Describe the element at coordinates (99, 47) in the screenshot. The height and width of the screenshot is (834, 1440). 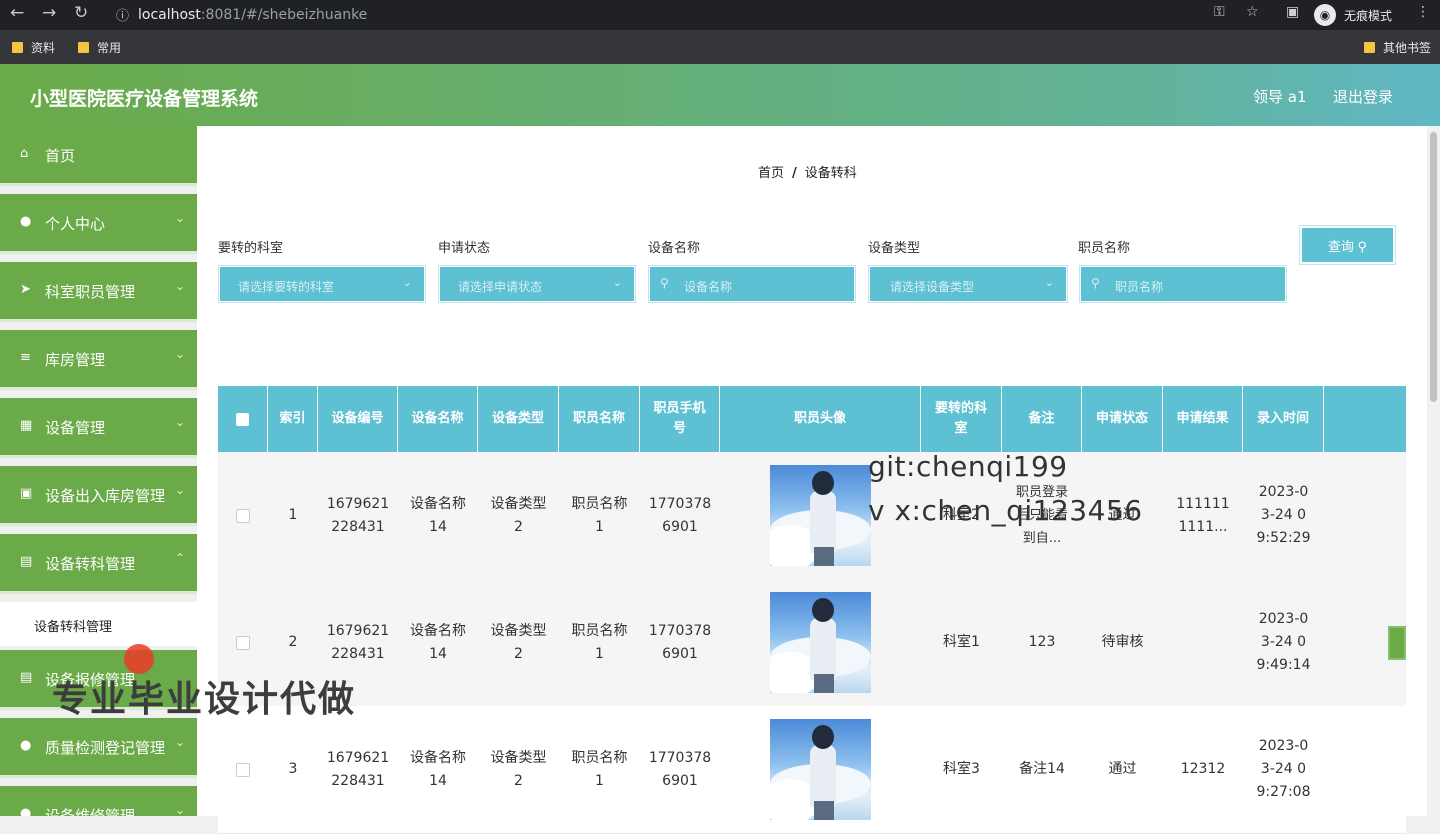
I see `bookmark-folder: 常用` at that location.